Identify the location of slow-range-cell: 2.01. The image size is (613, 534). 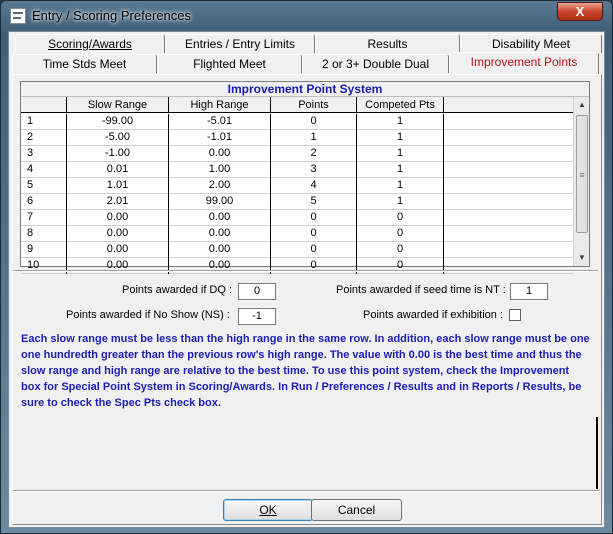
(118, 202).